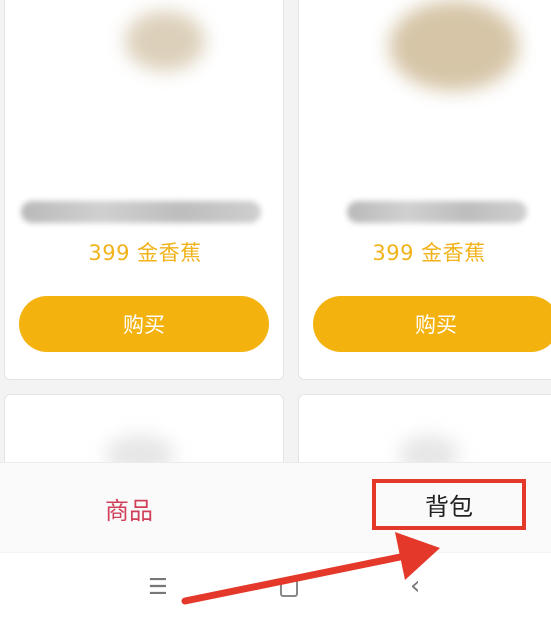 The image size is (551, 630). What do you see at coordinates (449, 507) in the screenshot?
I see `tab-bag-label: 背包` at bounding box center [449, 507].